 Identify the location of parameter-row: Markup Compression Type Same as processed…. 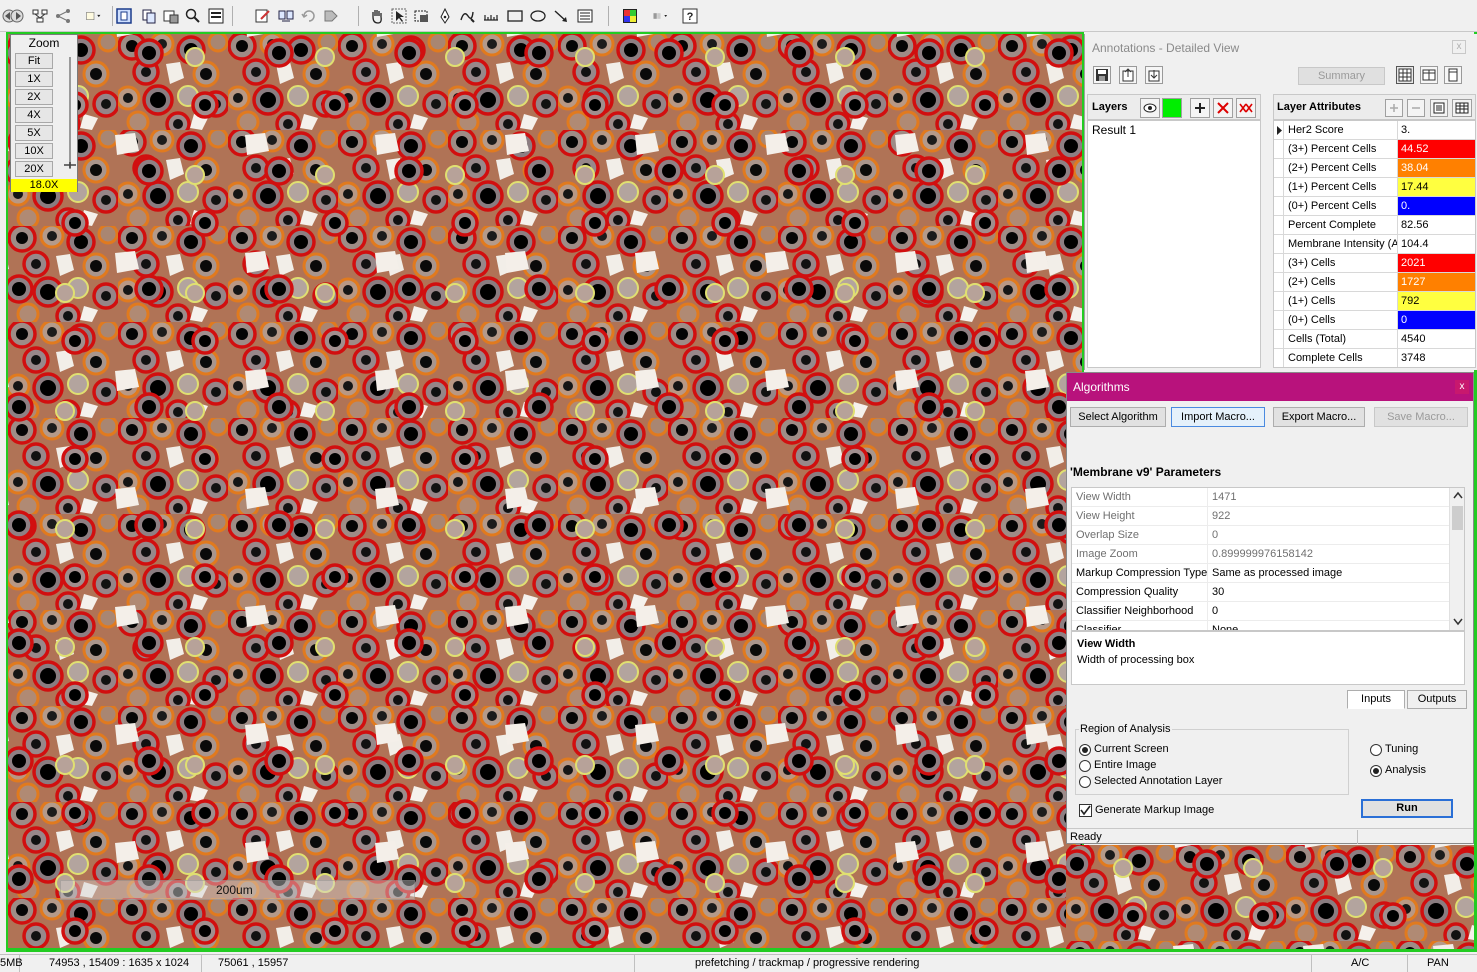
(1260, 573).